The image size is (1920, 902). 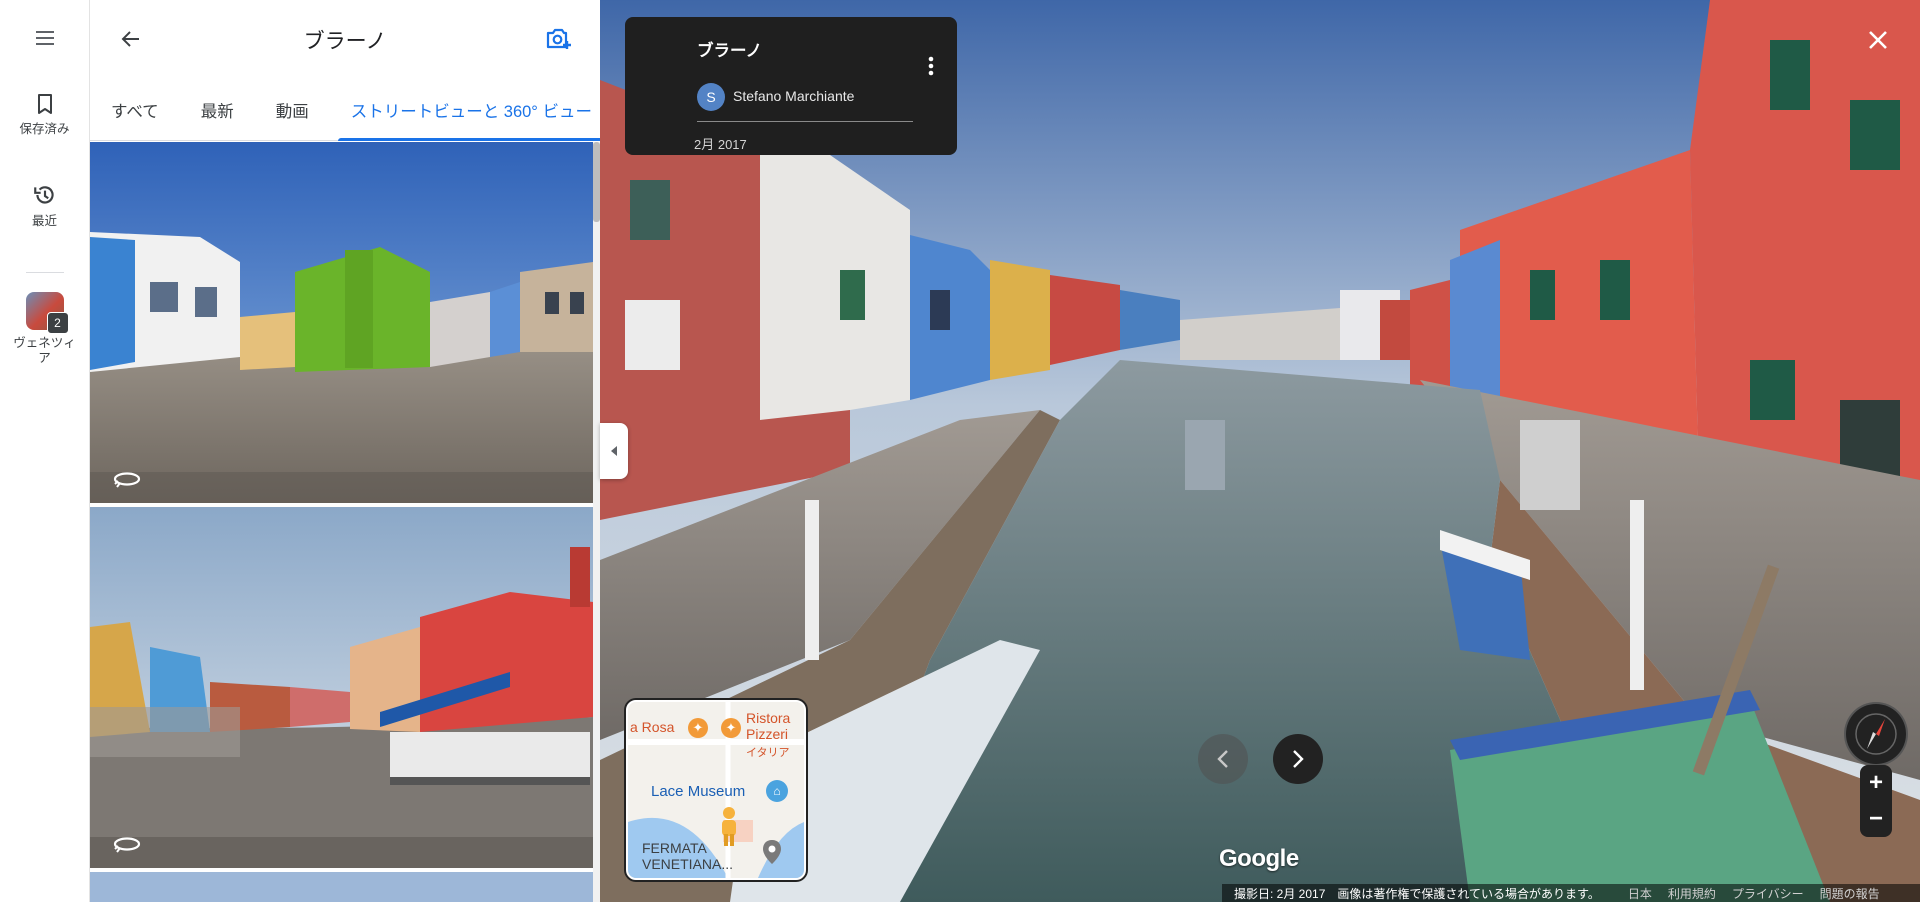 I want to click on previous-photo-button, so click(x=1223, y=759).